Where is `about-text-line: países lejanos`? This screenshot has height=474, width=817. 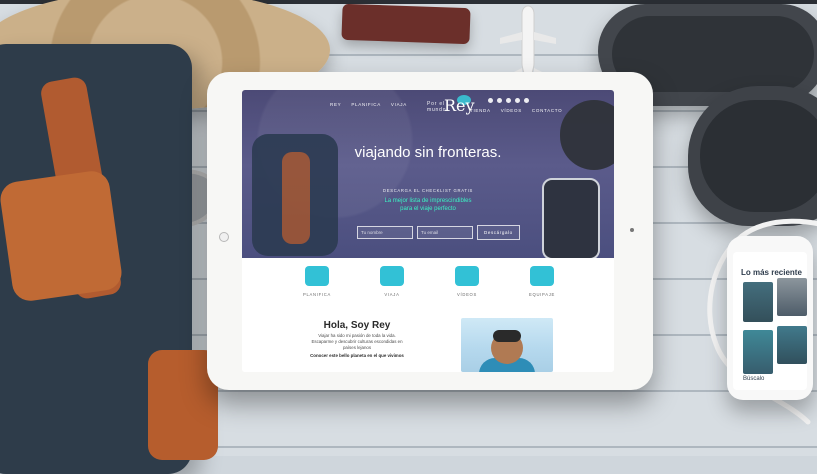 about-text-line: países lejanos is located at coordinates (357, 347).